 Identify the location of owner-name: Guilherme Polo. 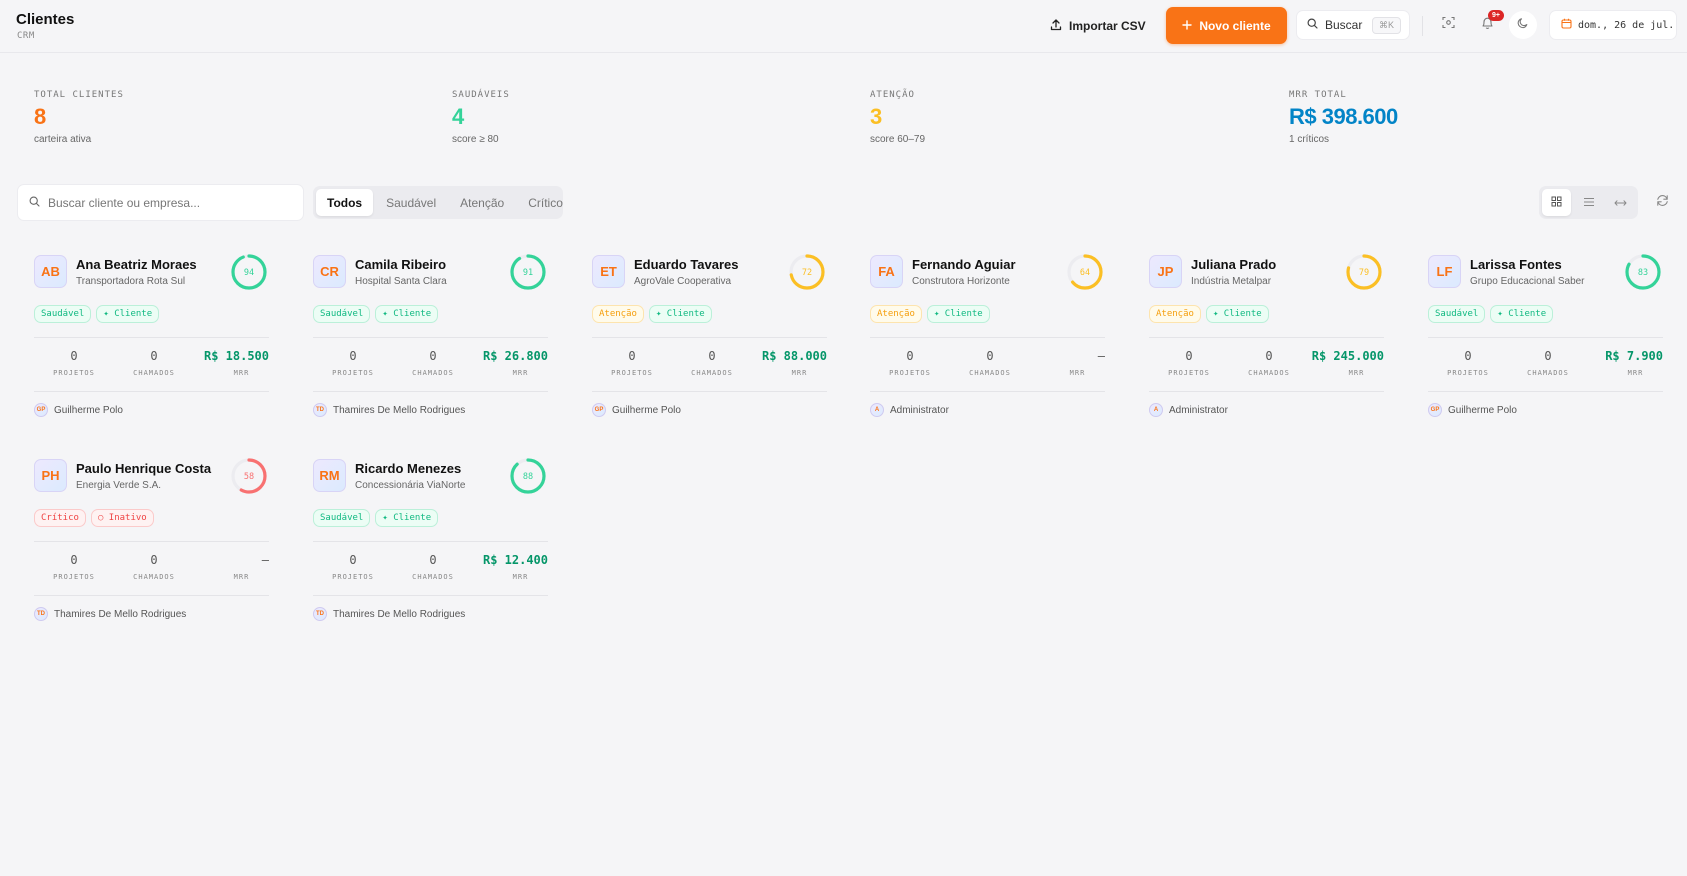
(646, 410).